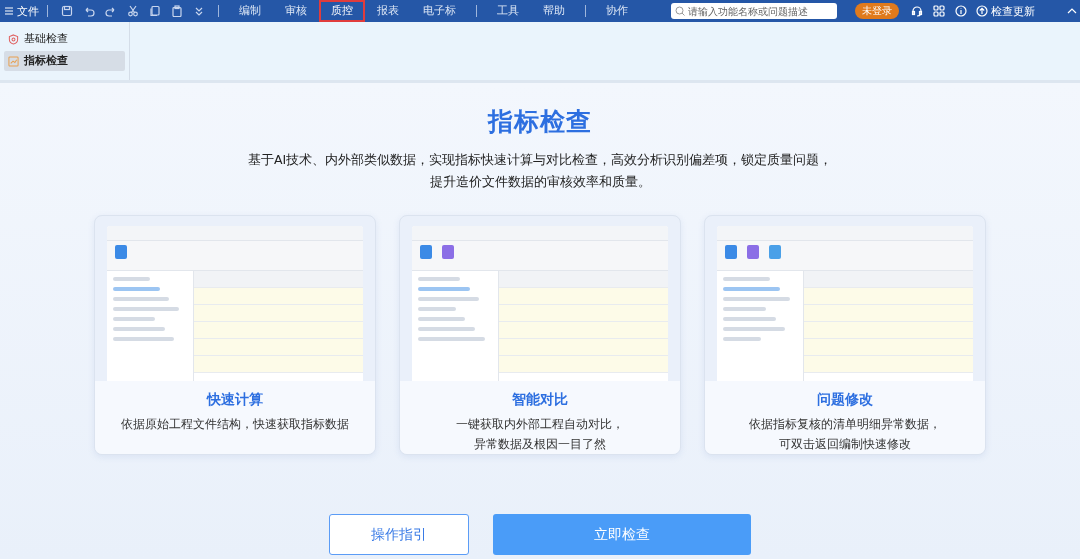  What do you see at coordinates (845, 444) in the screenshot?
I see `card-description: 可双击返回编制快速修改` at bounding box center [845, 444].